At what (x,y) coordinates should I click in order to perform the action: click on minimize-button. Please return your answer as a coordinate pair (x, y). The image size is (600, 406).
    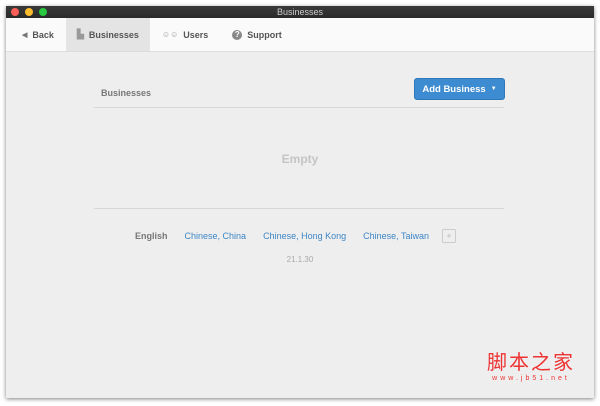
    Looking at the image, I should click on (29, 12).